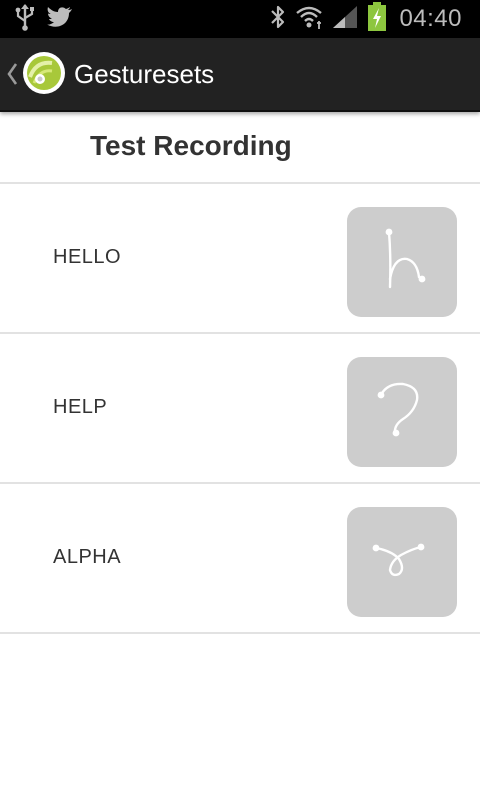 The width and height of the screenshot is (480, 800). Describe the element at coordinates (144, 74) in the screenshot. I see `app-title: Gesturesets` at that location.